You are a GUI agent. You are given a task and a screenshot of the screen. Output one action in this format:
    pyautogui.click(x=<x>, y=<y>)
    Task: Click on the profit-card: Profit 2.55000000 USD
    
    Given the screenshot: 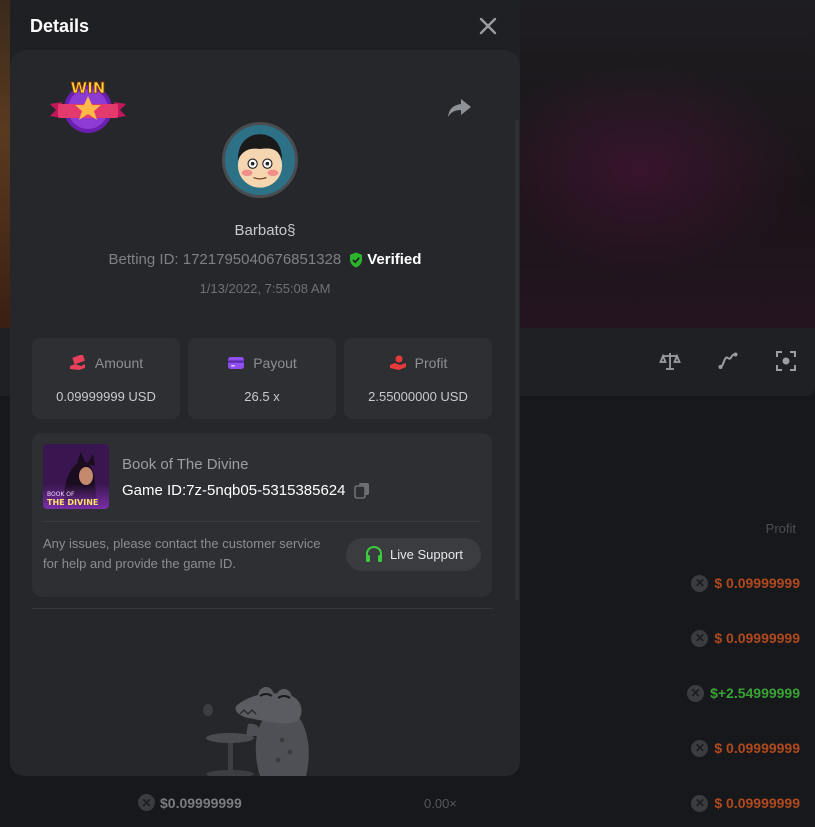 What is the action you would take?
    pyautogui.click(x=418, y=378)
    